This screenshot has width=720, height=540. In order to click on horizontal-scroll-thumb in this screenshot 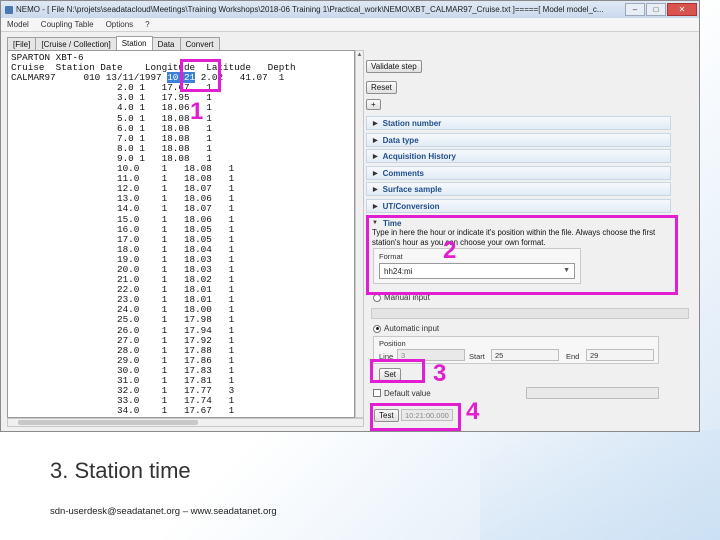, I will do `click(108, 422)`.